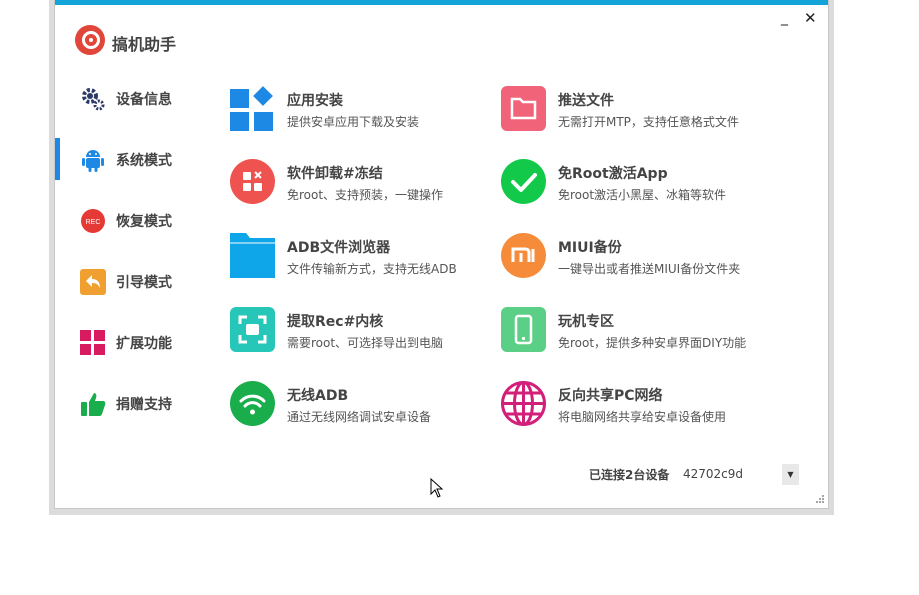 Image resolution: width=919 pixels, height=595 pixels. I want to click on sidebar-item-label: 扩展功能, so click(144, 344).